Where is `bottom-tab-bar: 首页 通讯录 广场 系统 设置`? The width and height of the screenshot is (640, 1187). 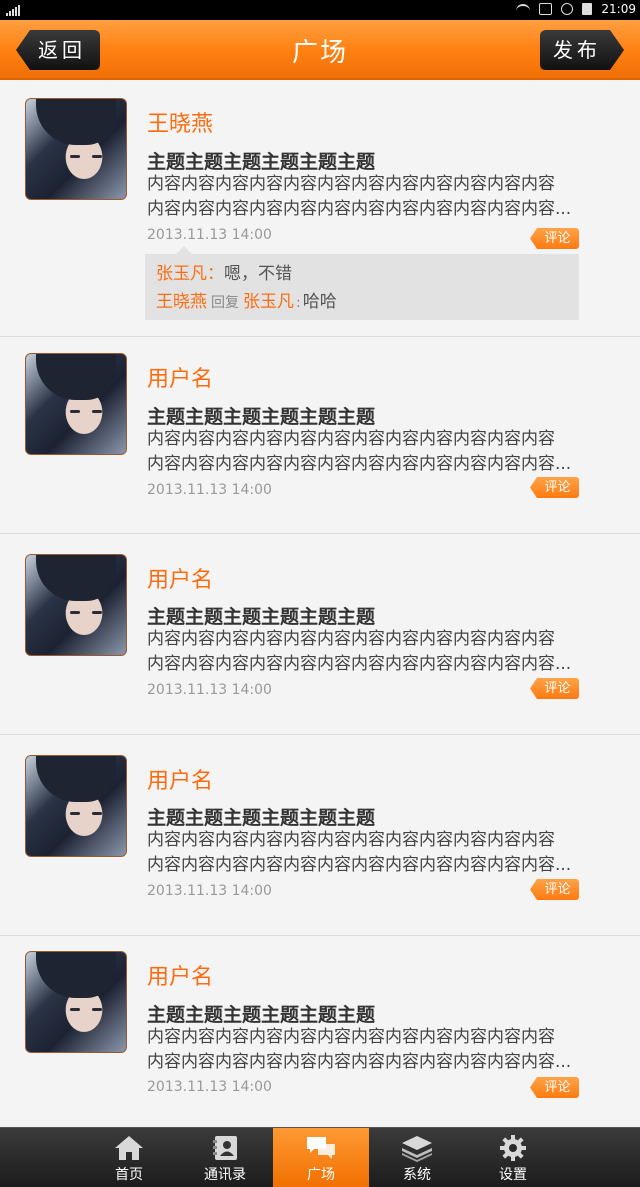 bottom-tab-bar: 首页 通讯录 广场 系统 设置 is located at coordinates (320, 1157).